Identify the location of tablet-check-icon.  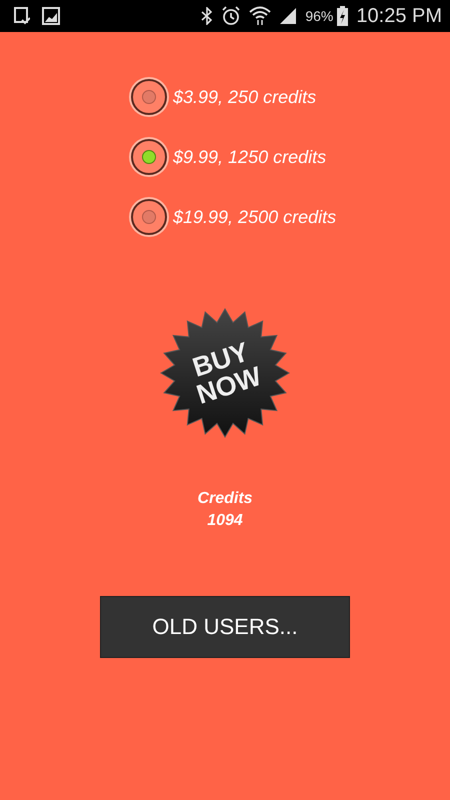
(22, 16).